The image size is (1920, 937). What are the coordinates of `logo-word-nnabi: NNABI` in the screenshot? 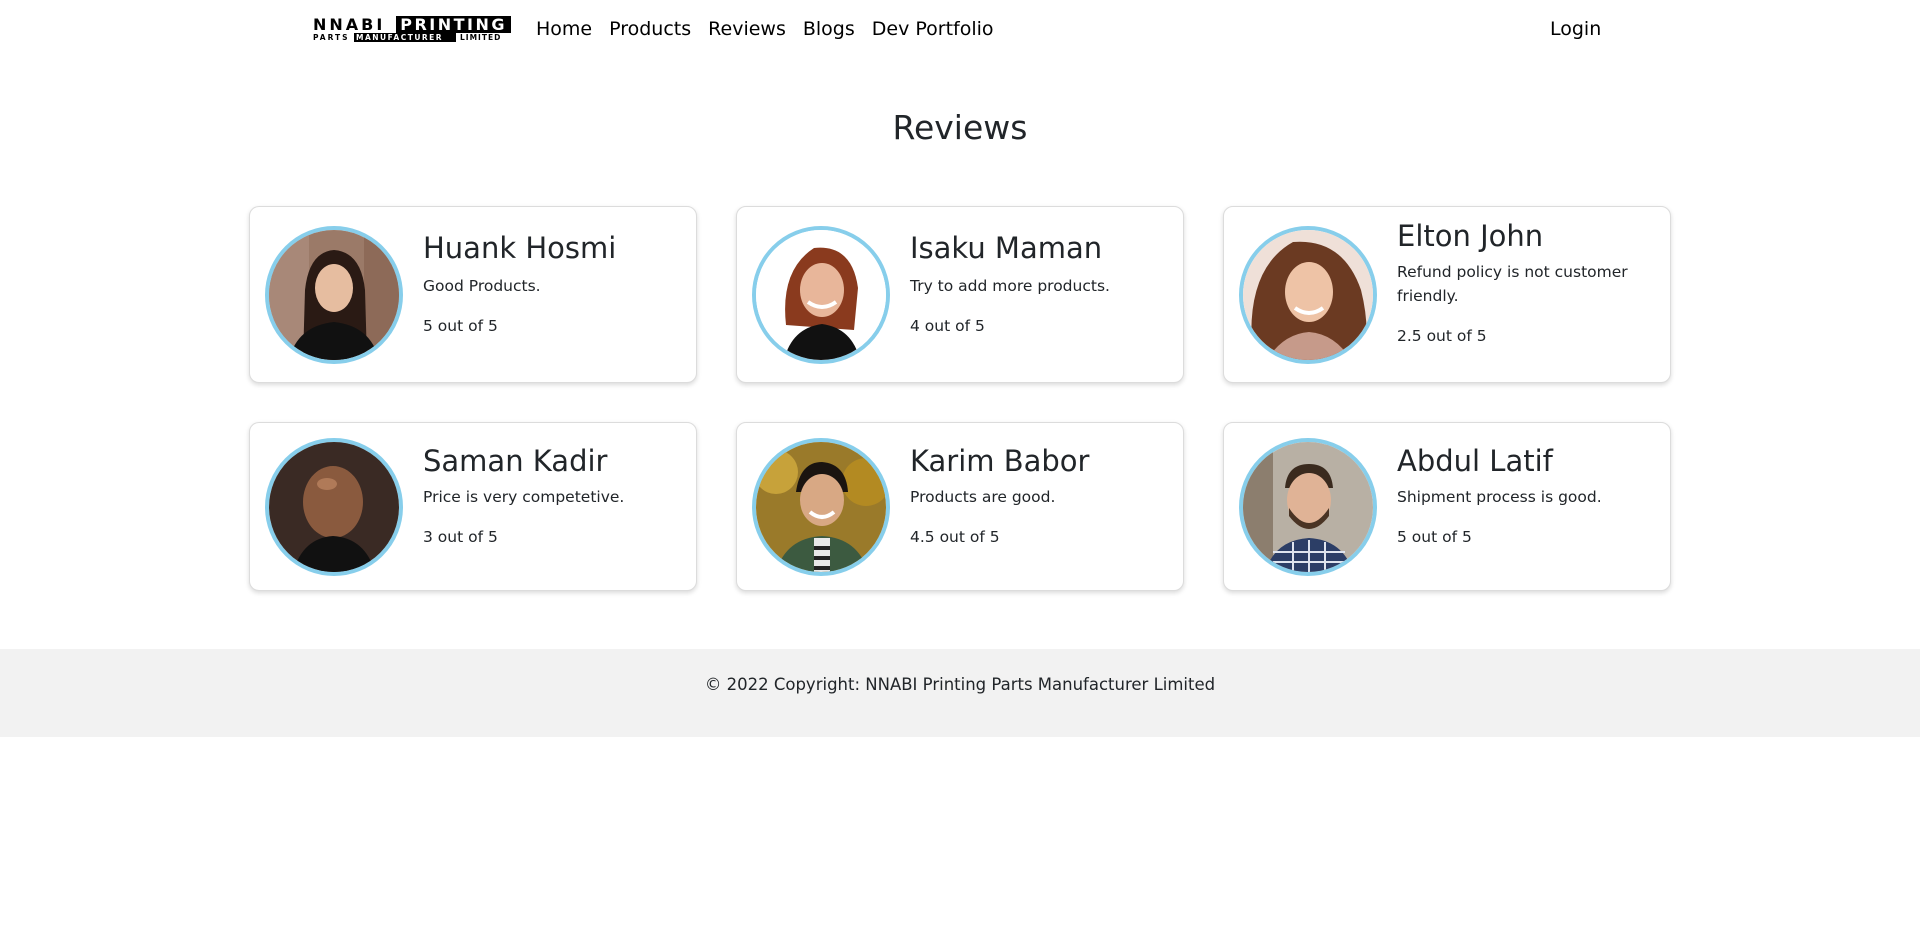 It's located at (349, 24).